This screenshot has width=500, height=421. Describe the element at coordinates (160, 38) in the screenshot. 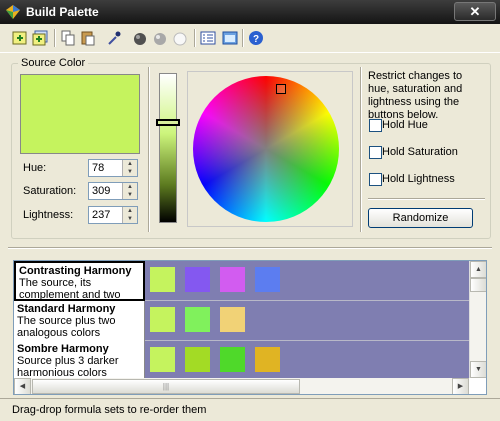

I see `medium-sphere-icon` at that location.